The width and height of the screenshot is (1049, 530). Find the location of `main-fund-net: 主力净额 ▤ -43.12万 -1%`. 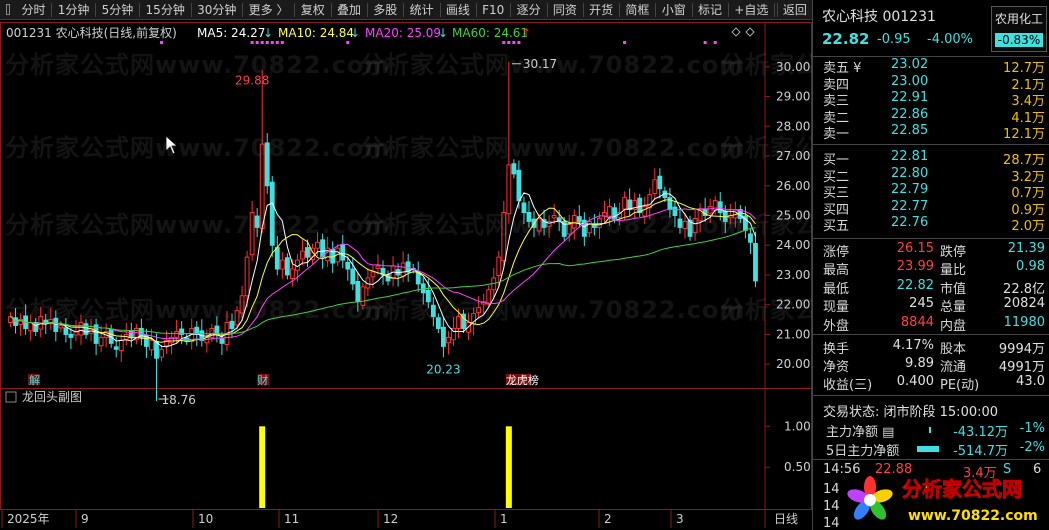

main-fund-net: 主力净额 ▤ -43.12万 -1% is located at coordinates (931, 430).